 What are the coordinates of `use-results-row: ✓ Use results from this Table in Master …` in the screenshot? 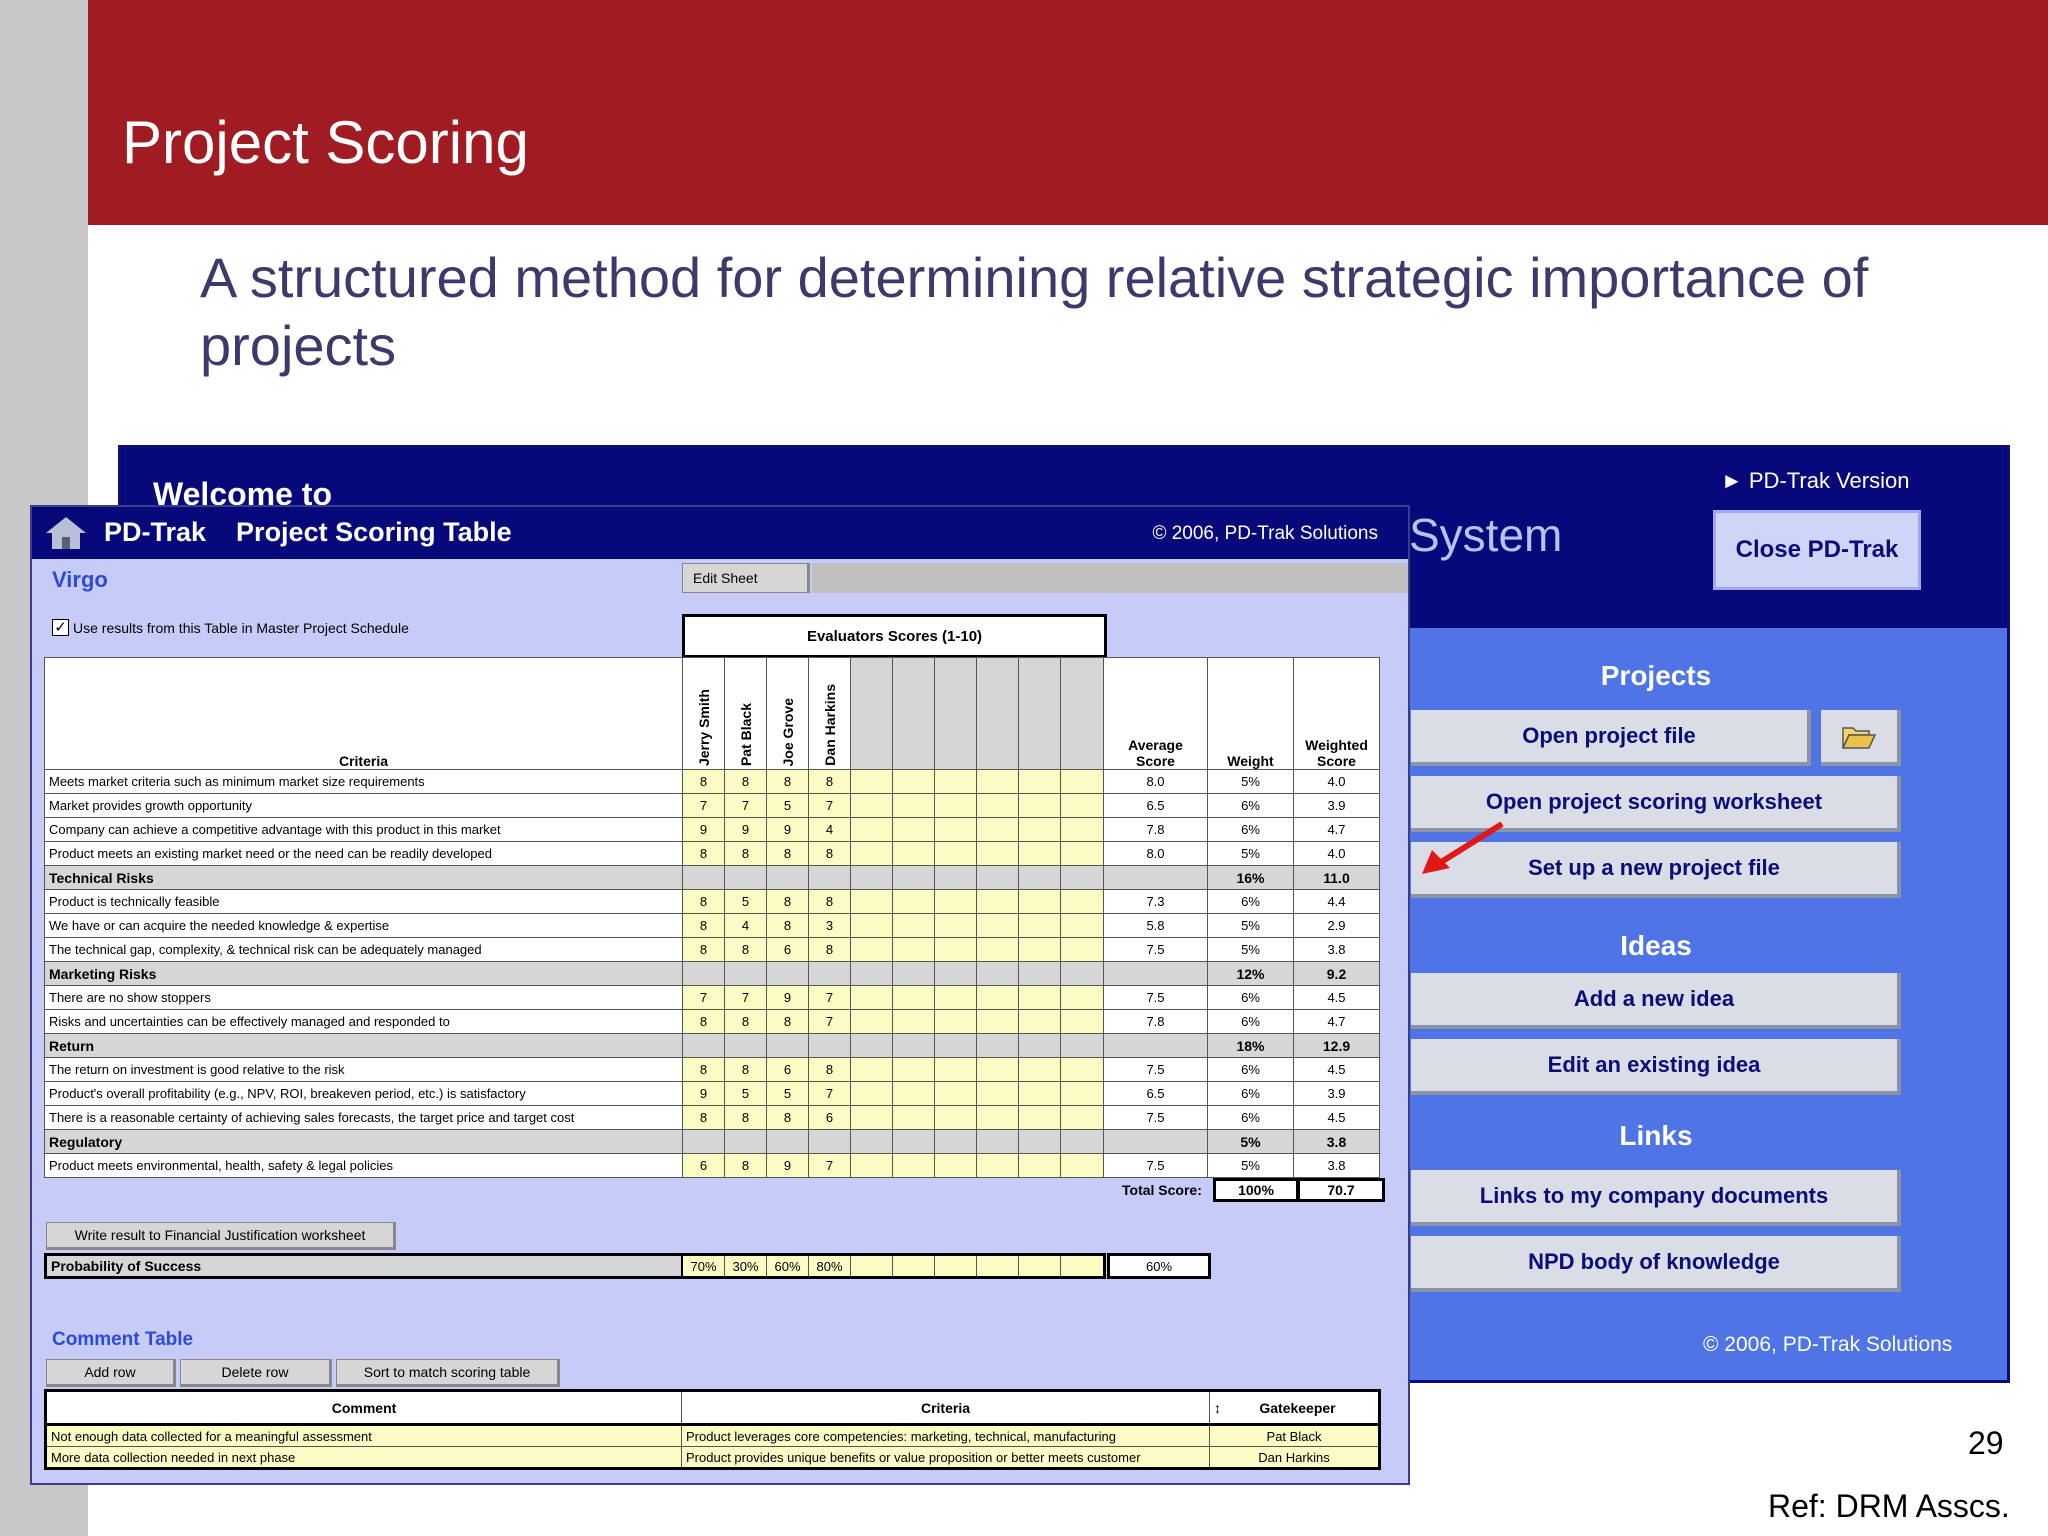 It's located at (230, 627).